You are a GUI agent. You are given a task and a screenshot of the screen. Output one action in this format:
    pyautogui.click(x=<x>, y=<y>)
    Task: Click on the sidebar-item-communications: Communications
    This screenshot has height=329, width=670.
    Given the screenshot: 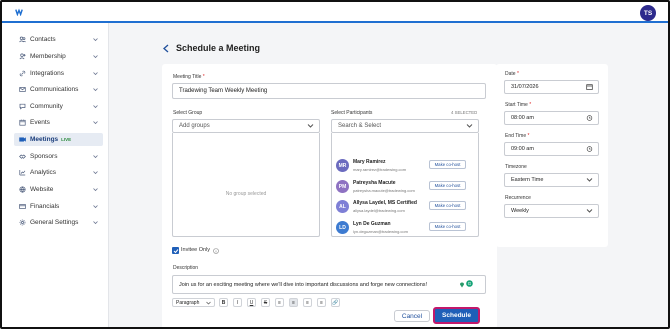 What is the action you would take?
    pyautogui.click(x=58, y=89)
    